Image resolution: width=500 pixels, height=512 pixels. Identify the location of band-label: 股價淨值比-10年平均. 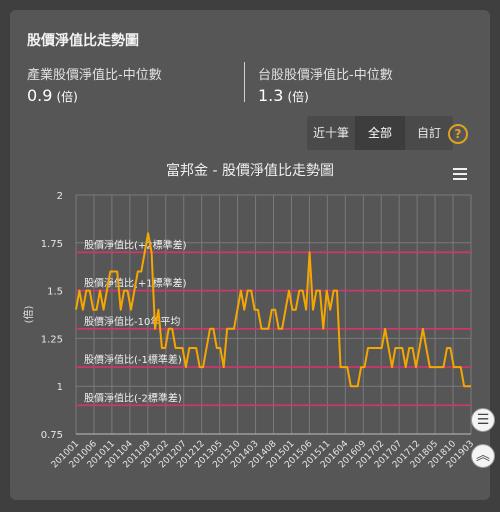
(132, 321).